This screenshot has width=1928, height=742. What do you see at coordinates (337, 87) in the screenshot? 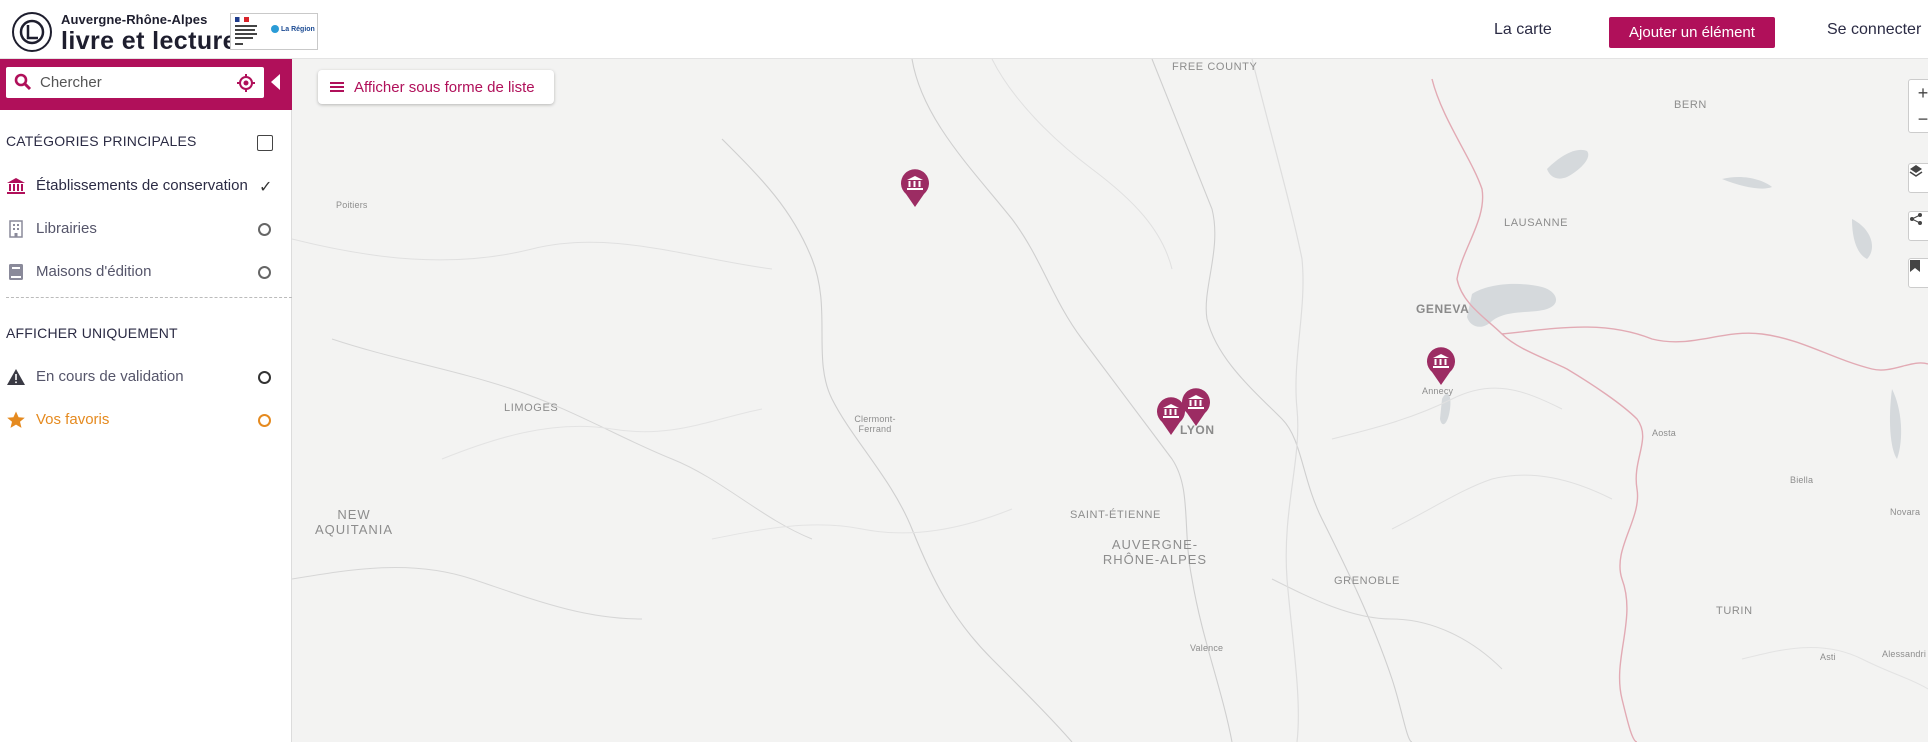
I see `list-icon` at bounding box center [337, 87].